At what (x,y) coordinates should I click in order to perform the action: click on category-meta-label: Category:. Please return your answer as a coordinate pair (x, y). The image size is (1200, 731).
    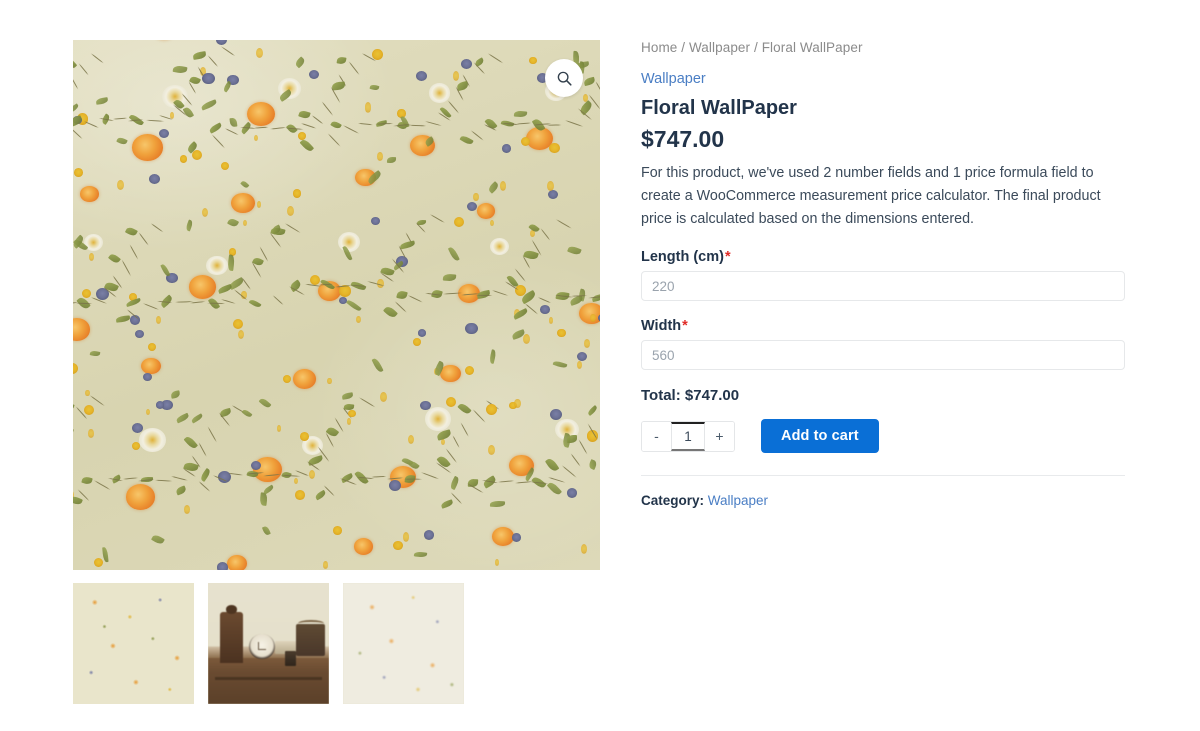
    Looking at the image, I should click on (673, 501).